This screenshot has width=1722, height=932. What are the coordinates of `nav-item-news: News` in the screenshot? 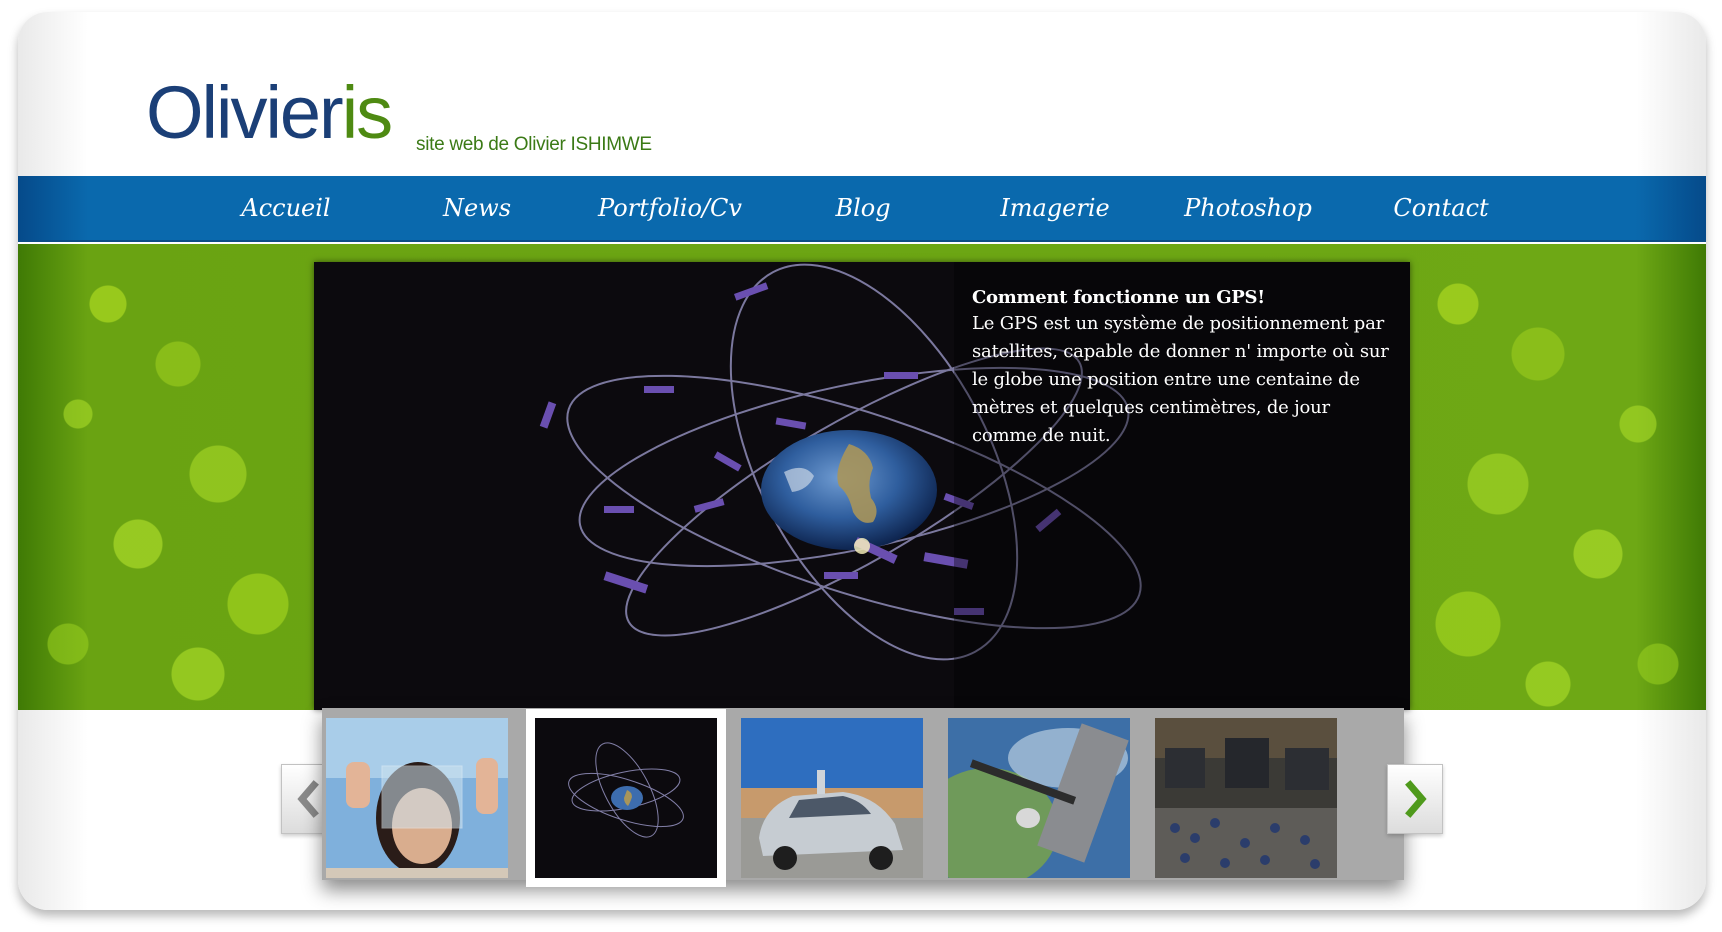 It's located at (477, 208).